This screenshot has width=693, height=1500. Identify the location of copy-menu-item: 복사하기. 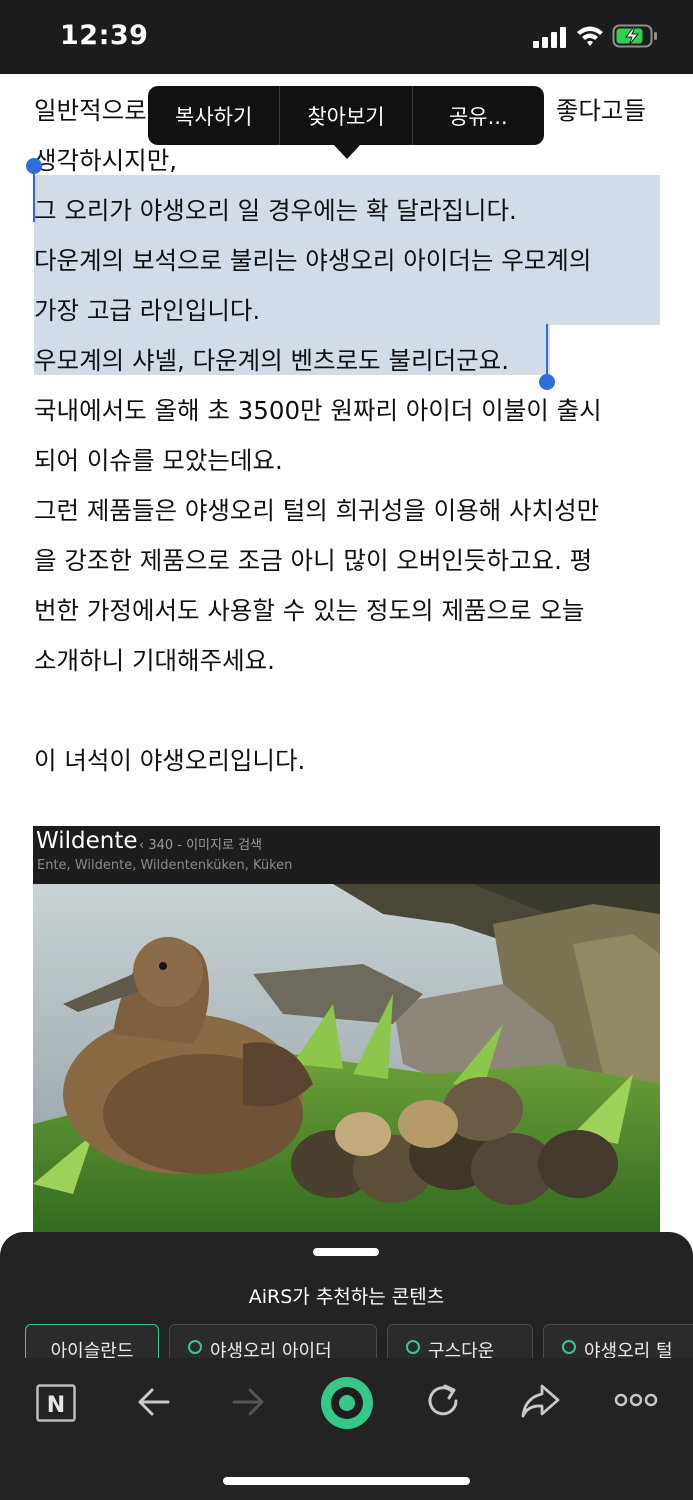
(213, 115).